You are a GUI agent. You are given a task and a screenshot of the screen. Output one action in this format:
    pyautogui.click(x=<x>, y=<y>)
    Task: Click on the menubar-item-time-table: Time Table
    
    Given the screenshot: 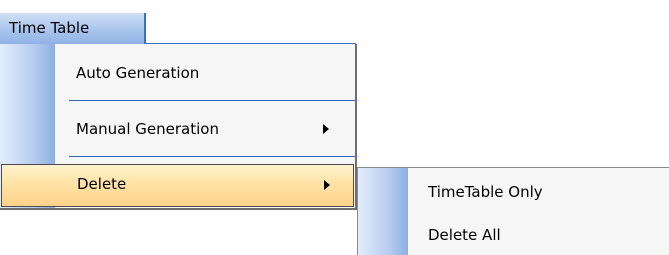 What is the action you would take?
    pyautogui.click(x=73, y=28)
    